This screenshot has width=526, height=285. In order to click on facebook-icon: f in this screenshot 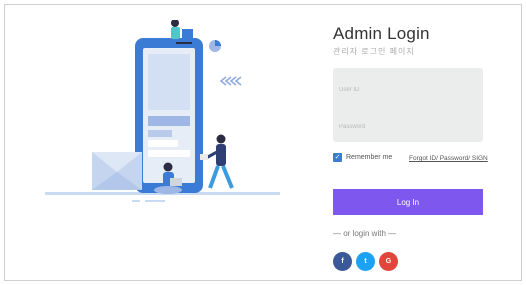, I will do `click(342, 261)`.